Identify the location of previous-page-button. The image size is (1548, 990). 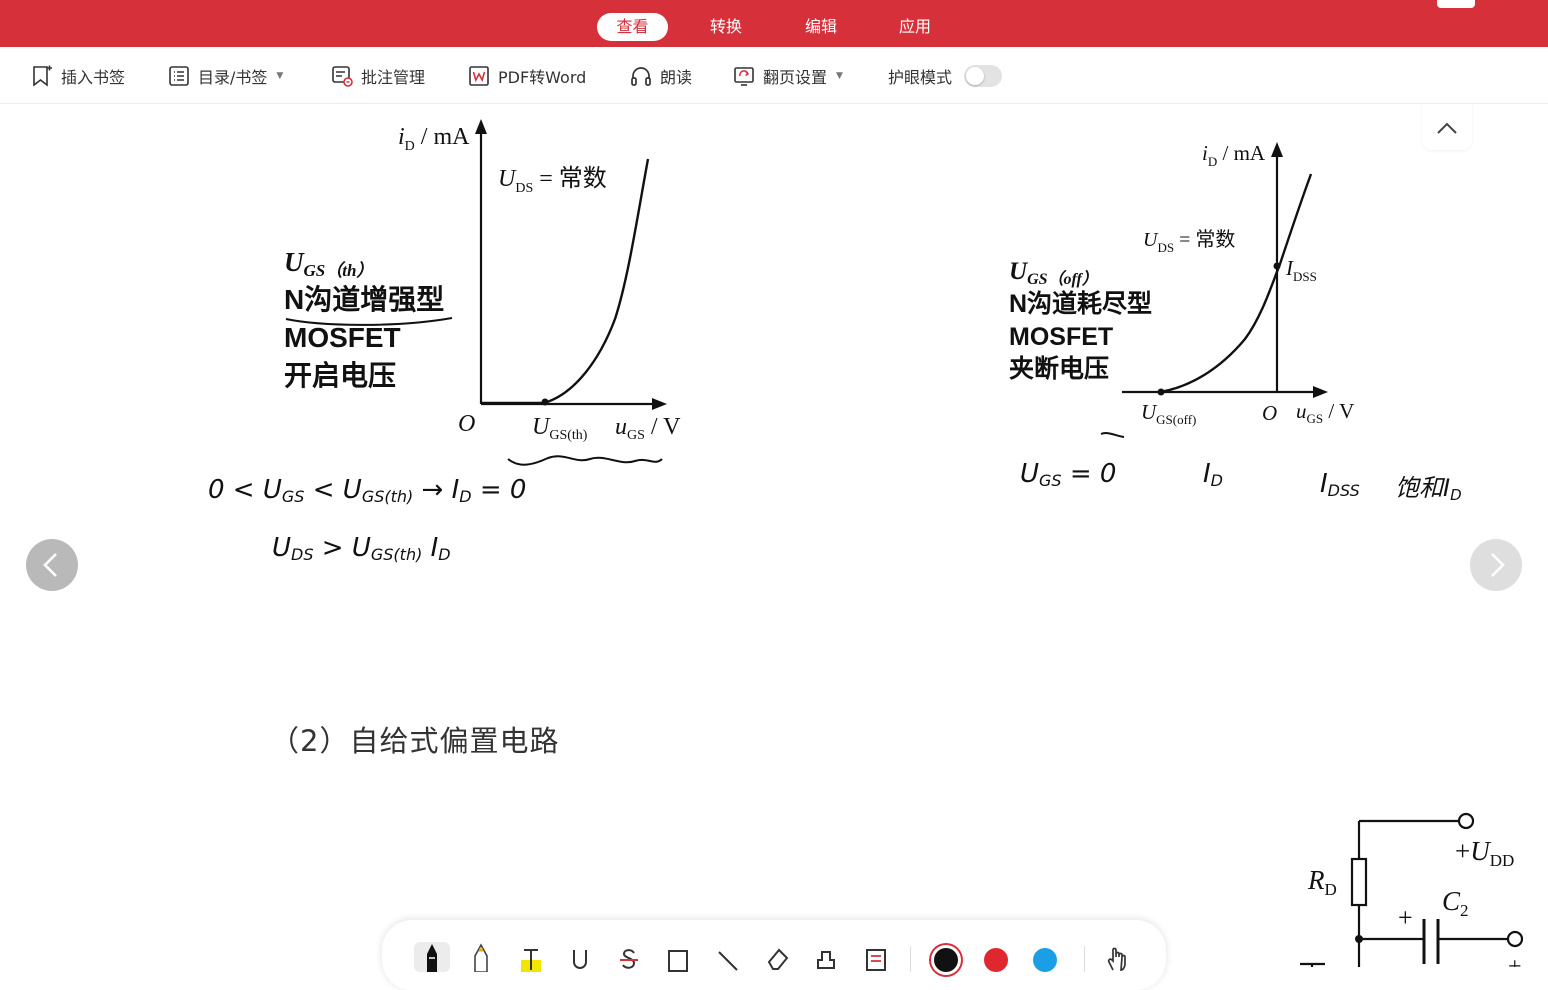
(52, 565).